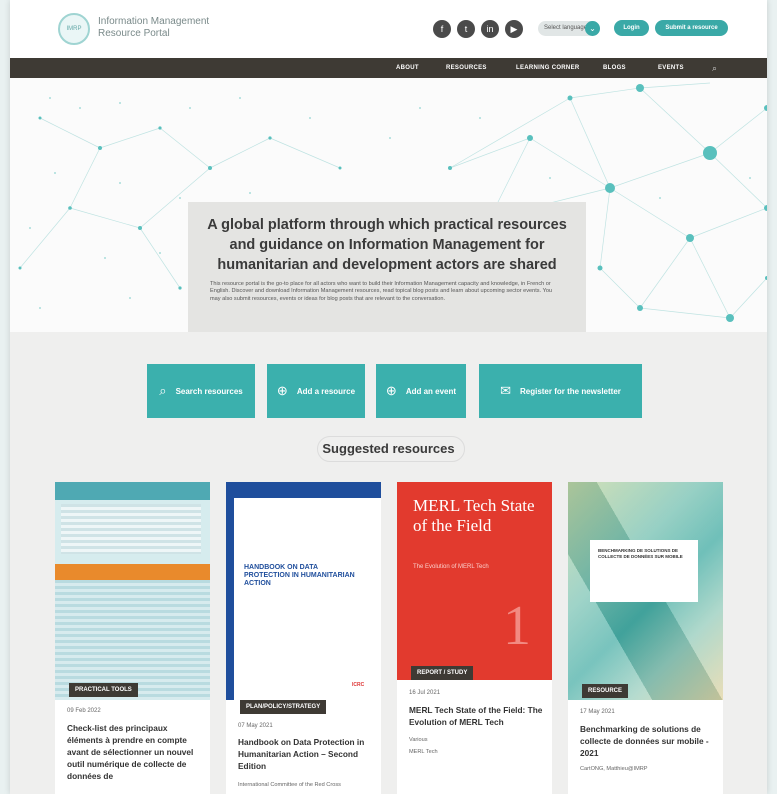  I want to click on logo-text: IMRP, so click(74, 29).